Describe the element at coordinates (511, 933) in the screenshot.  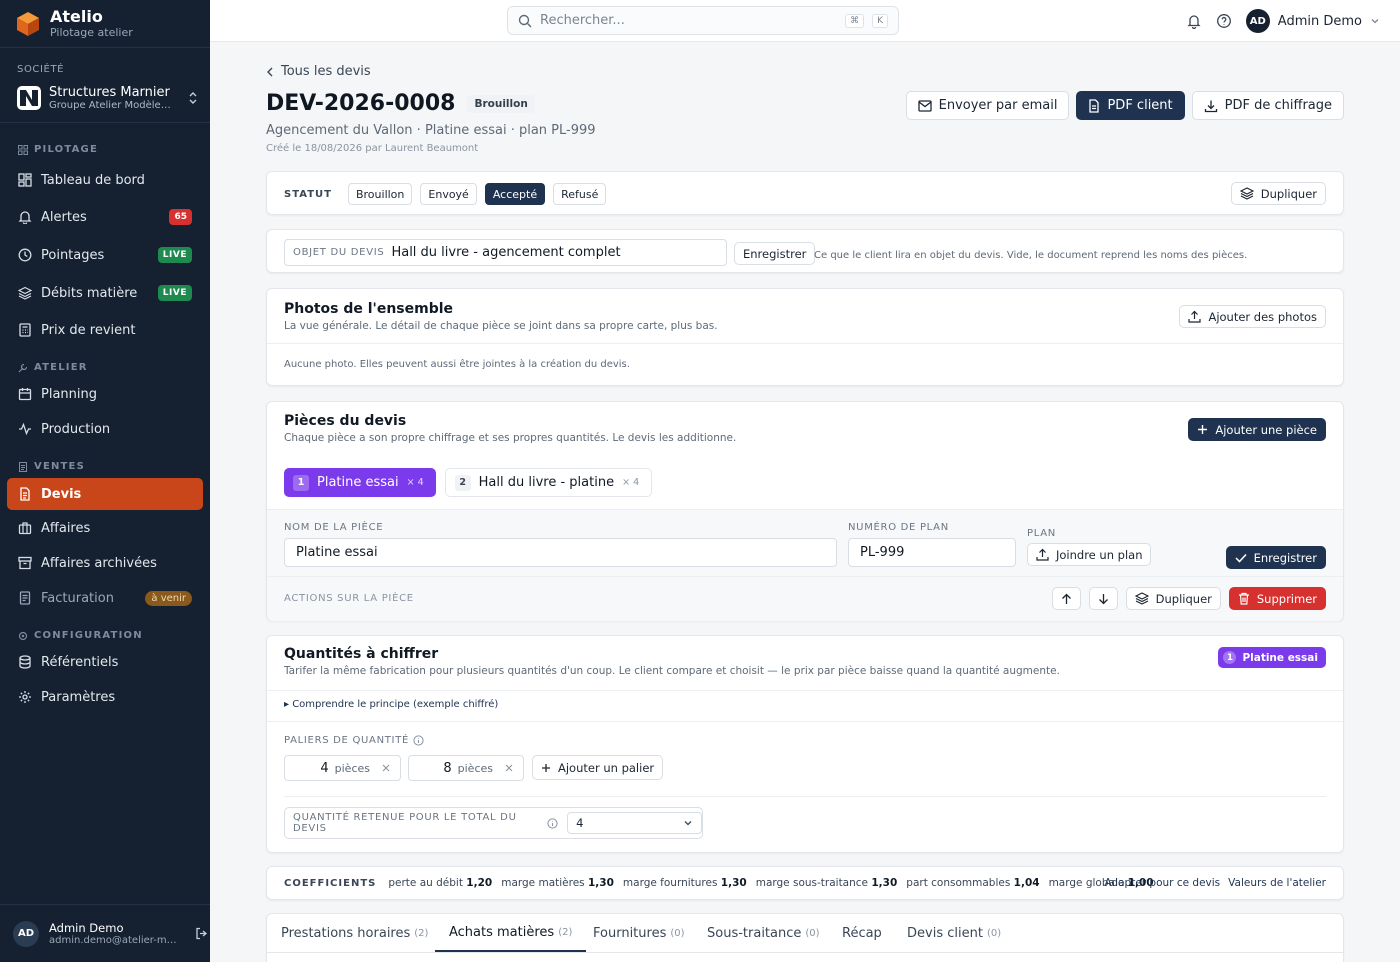
I see `tab-achats-matieres: Achats matières (2)` at that location.